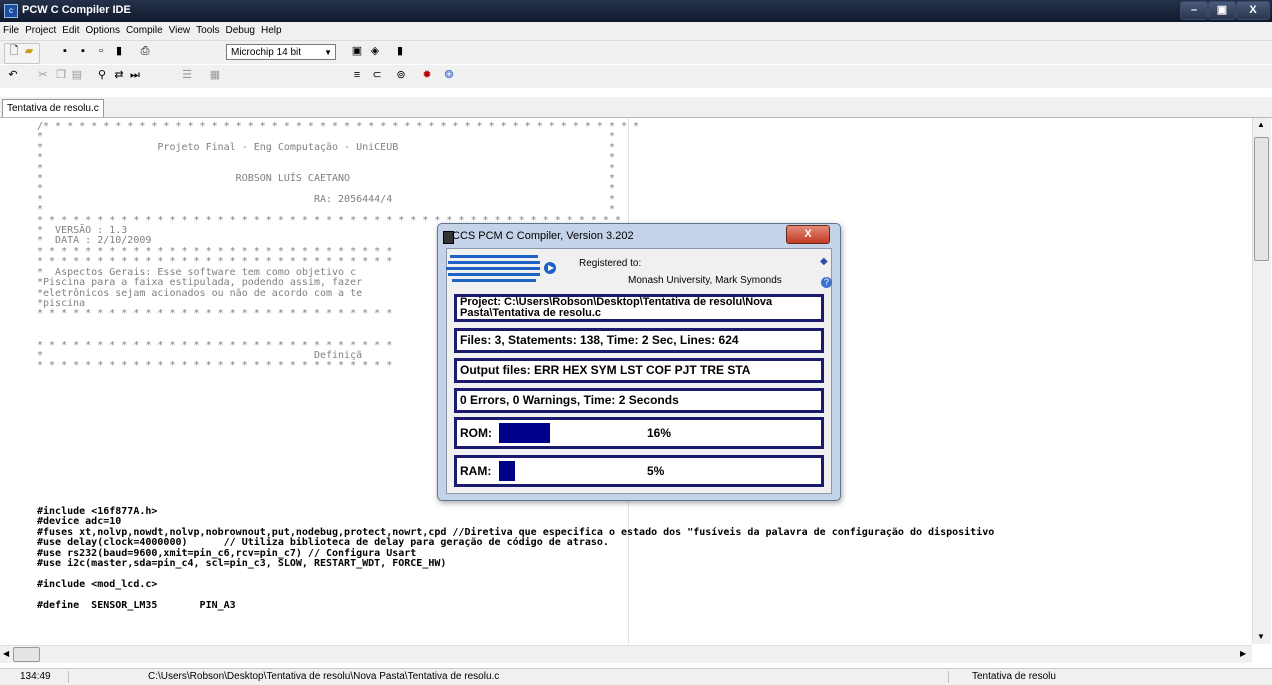 The image size is (1272, 685). What do you see at coordinates (1243, 653) in the screenshot?
I see `scroll-right-icon: ▶` at bounding box center [1243, 653].